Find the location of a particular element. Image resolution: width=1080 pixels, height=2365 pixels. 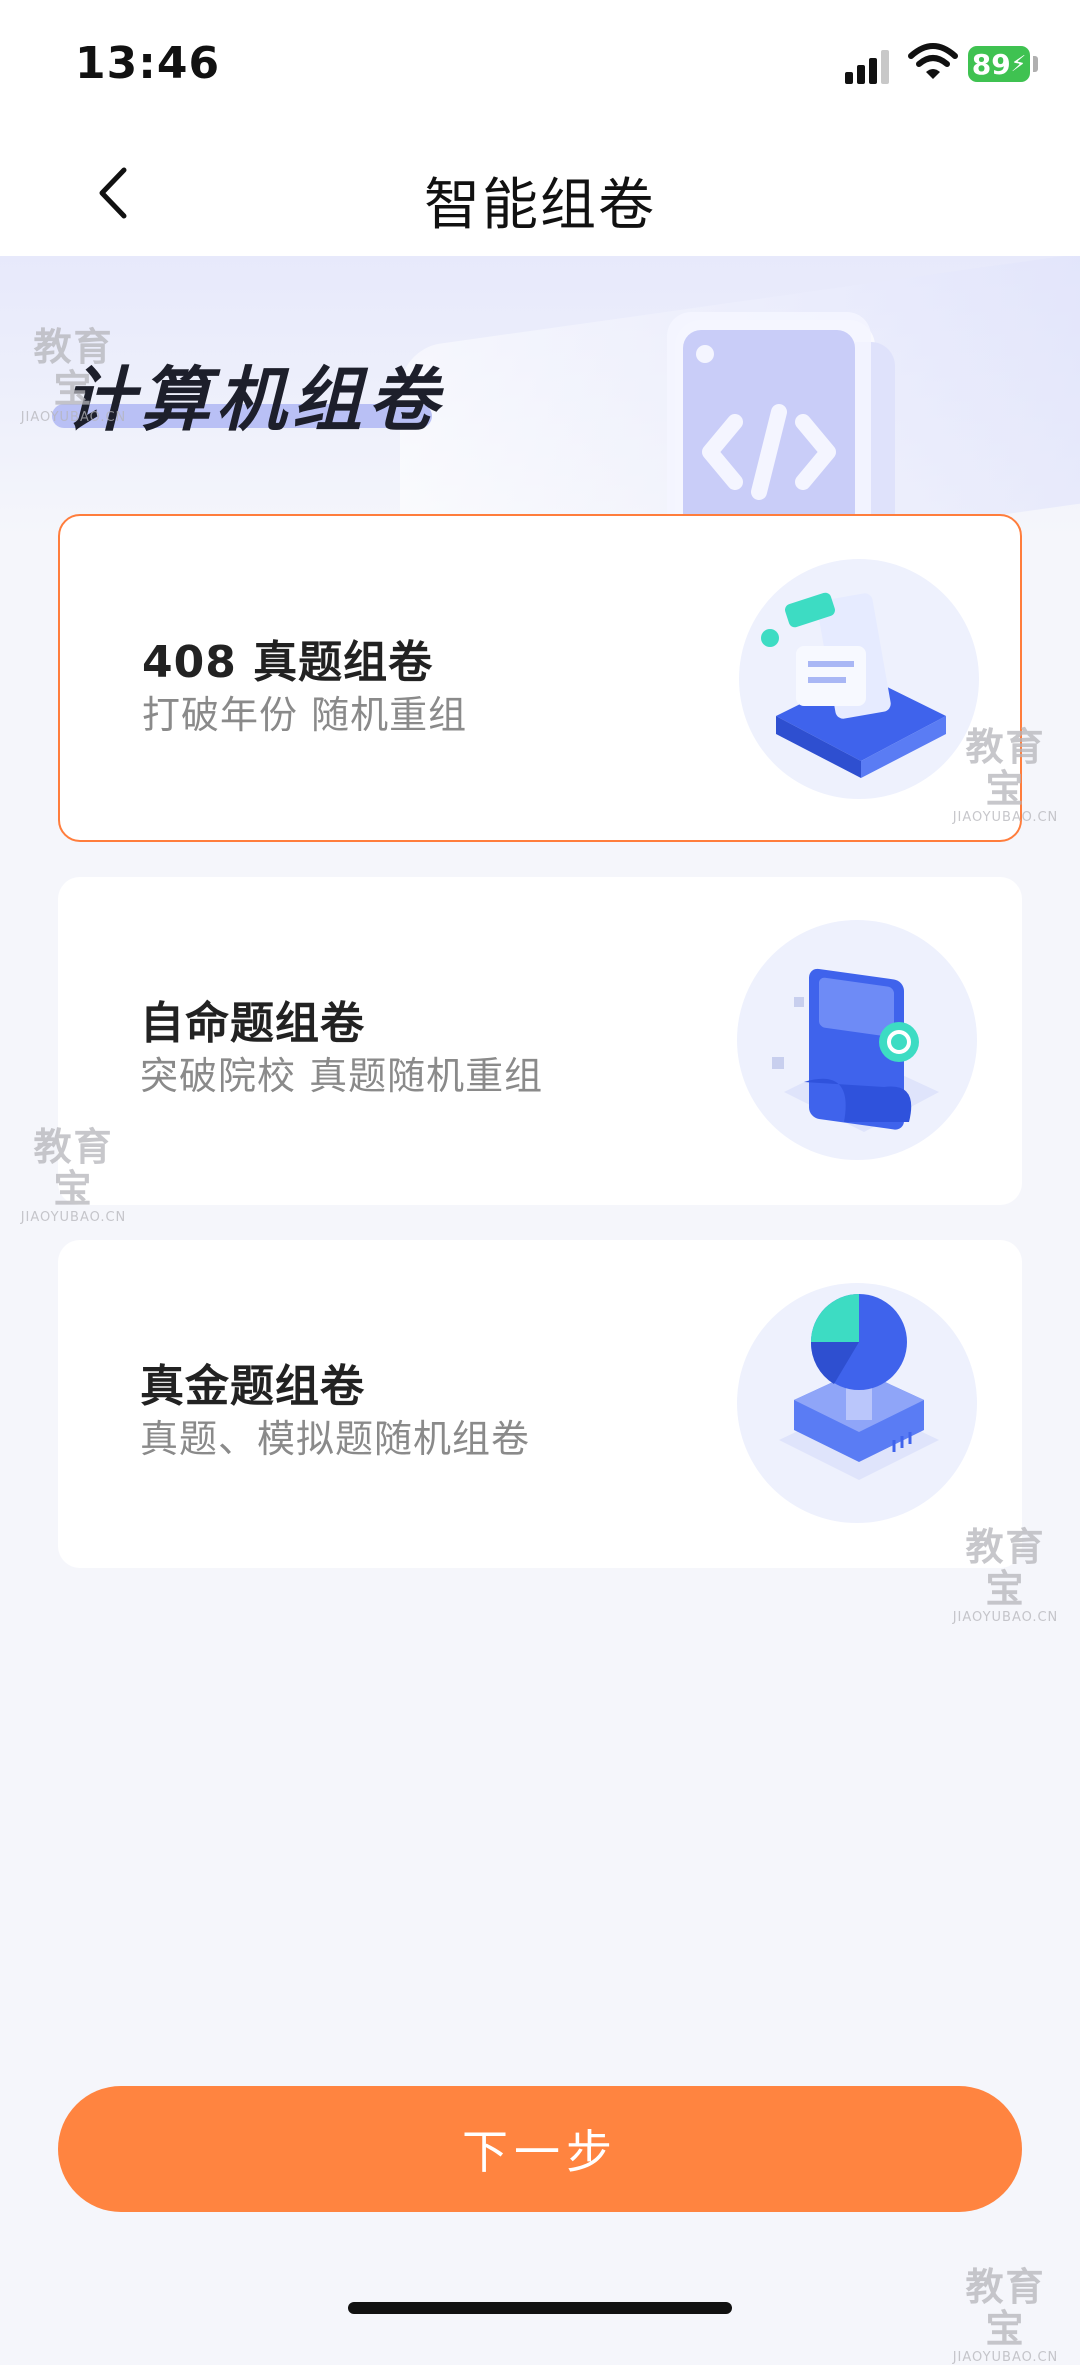

card-title: 真金题组卷 is located at coordinates (252, 1386).